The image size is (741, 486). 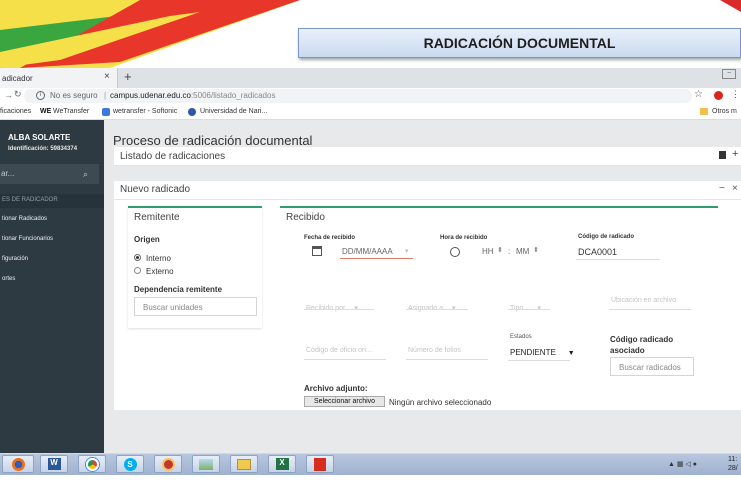 I want to click on ubicacion-underline, so click(x=650, y=309).